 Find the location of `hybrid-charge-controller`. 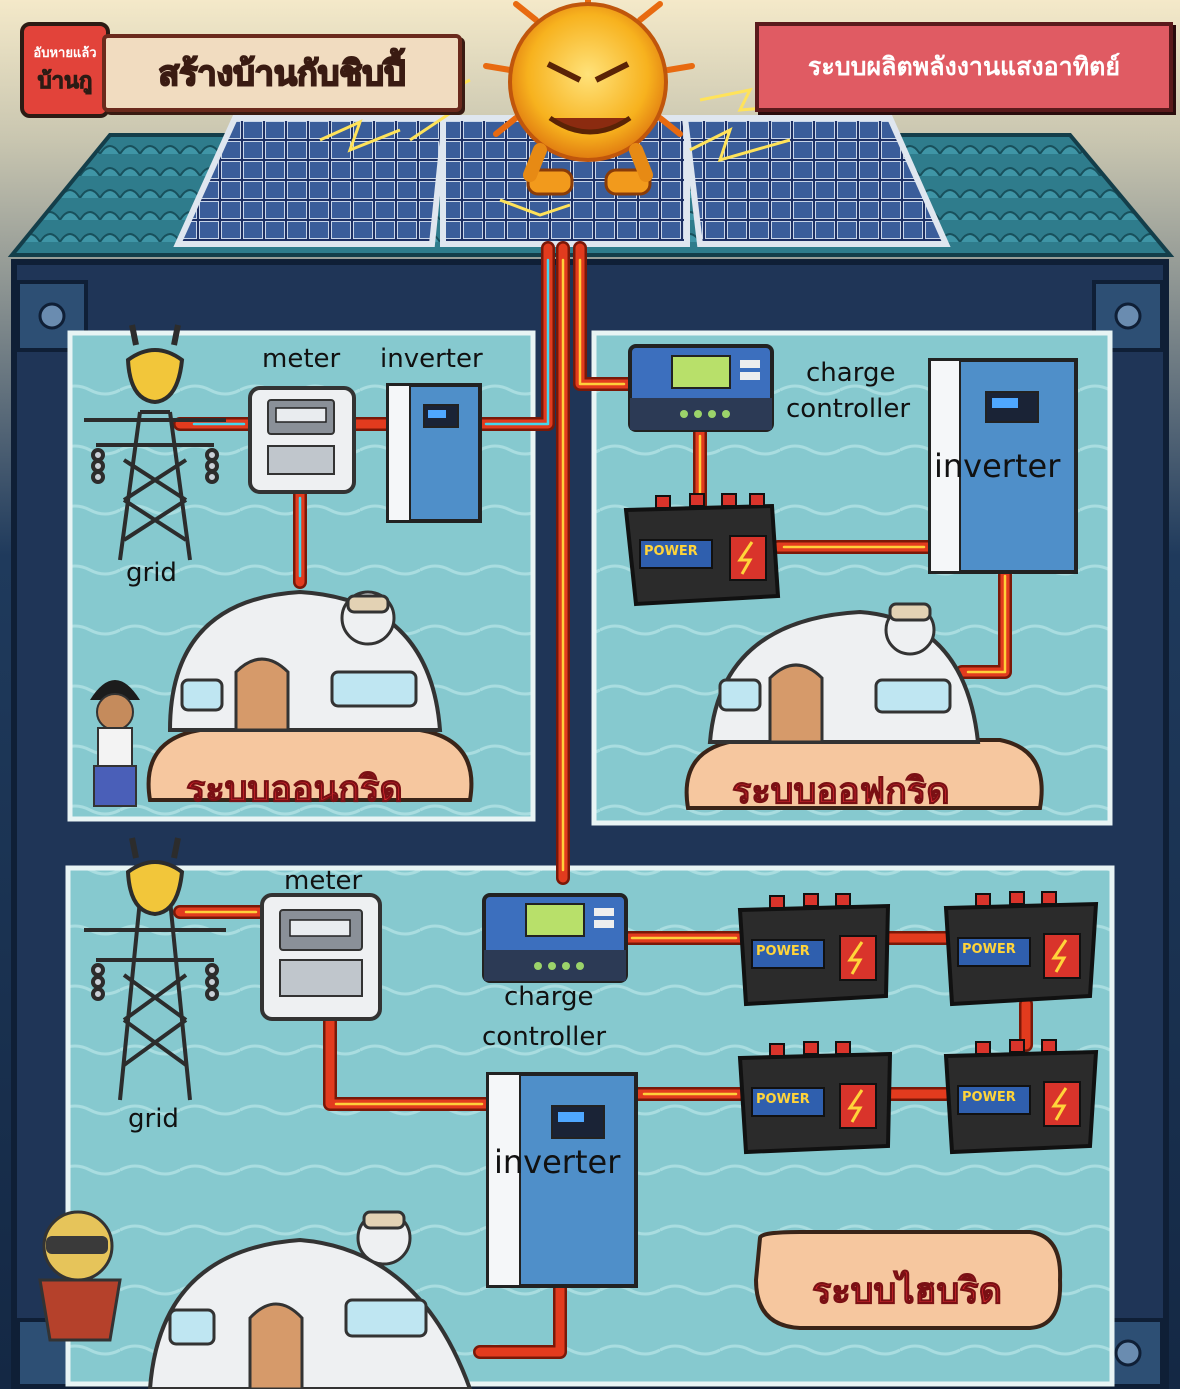

hybrid-charge-controller is located at coordinates (555, 938).